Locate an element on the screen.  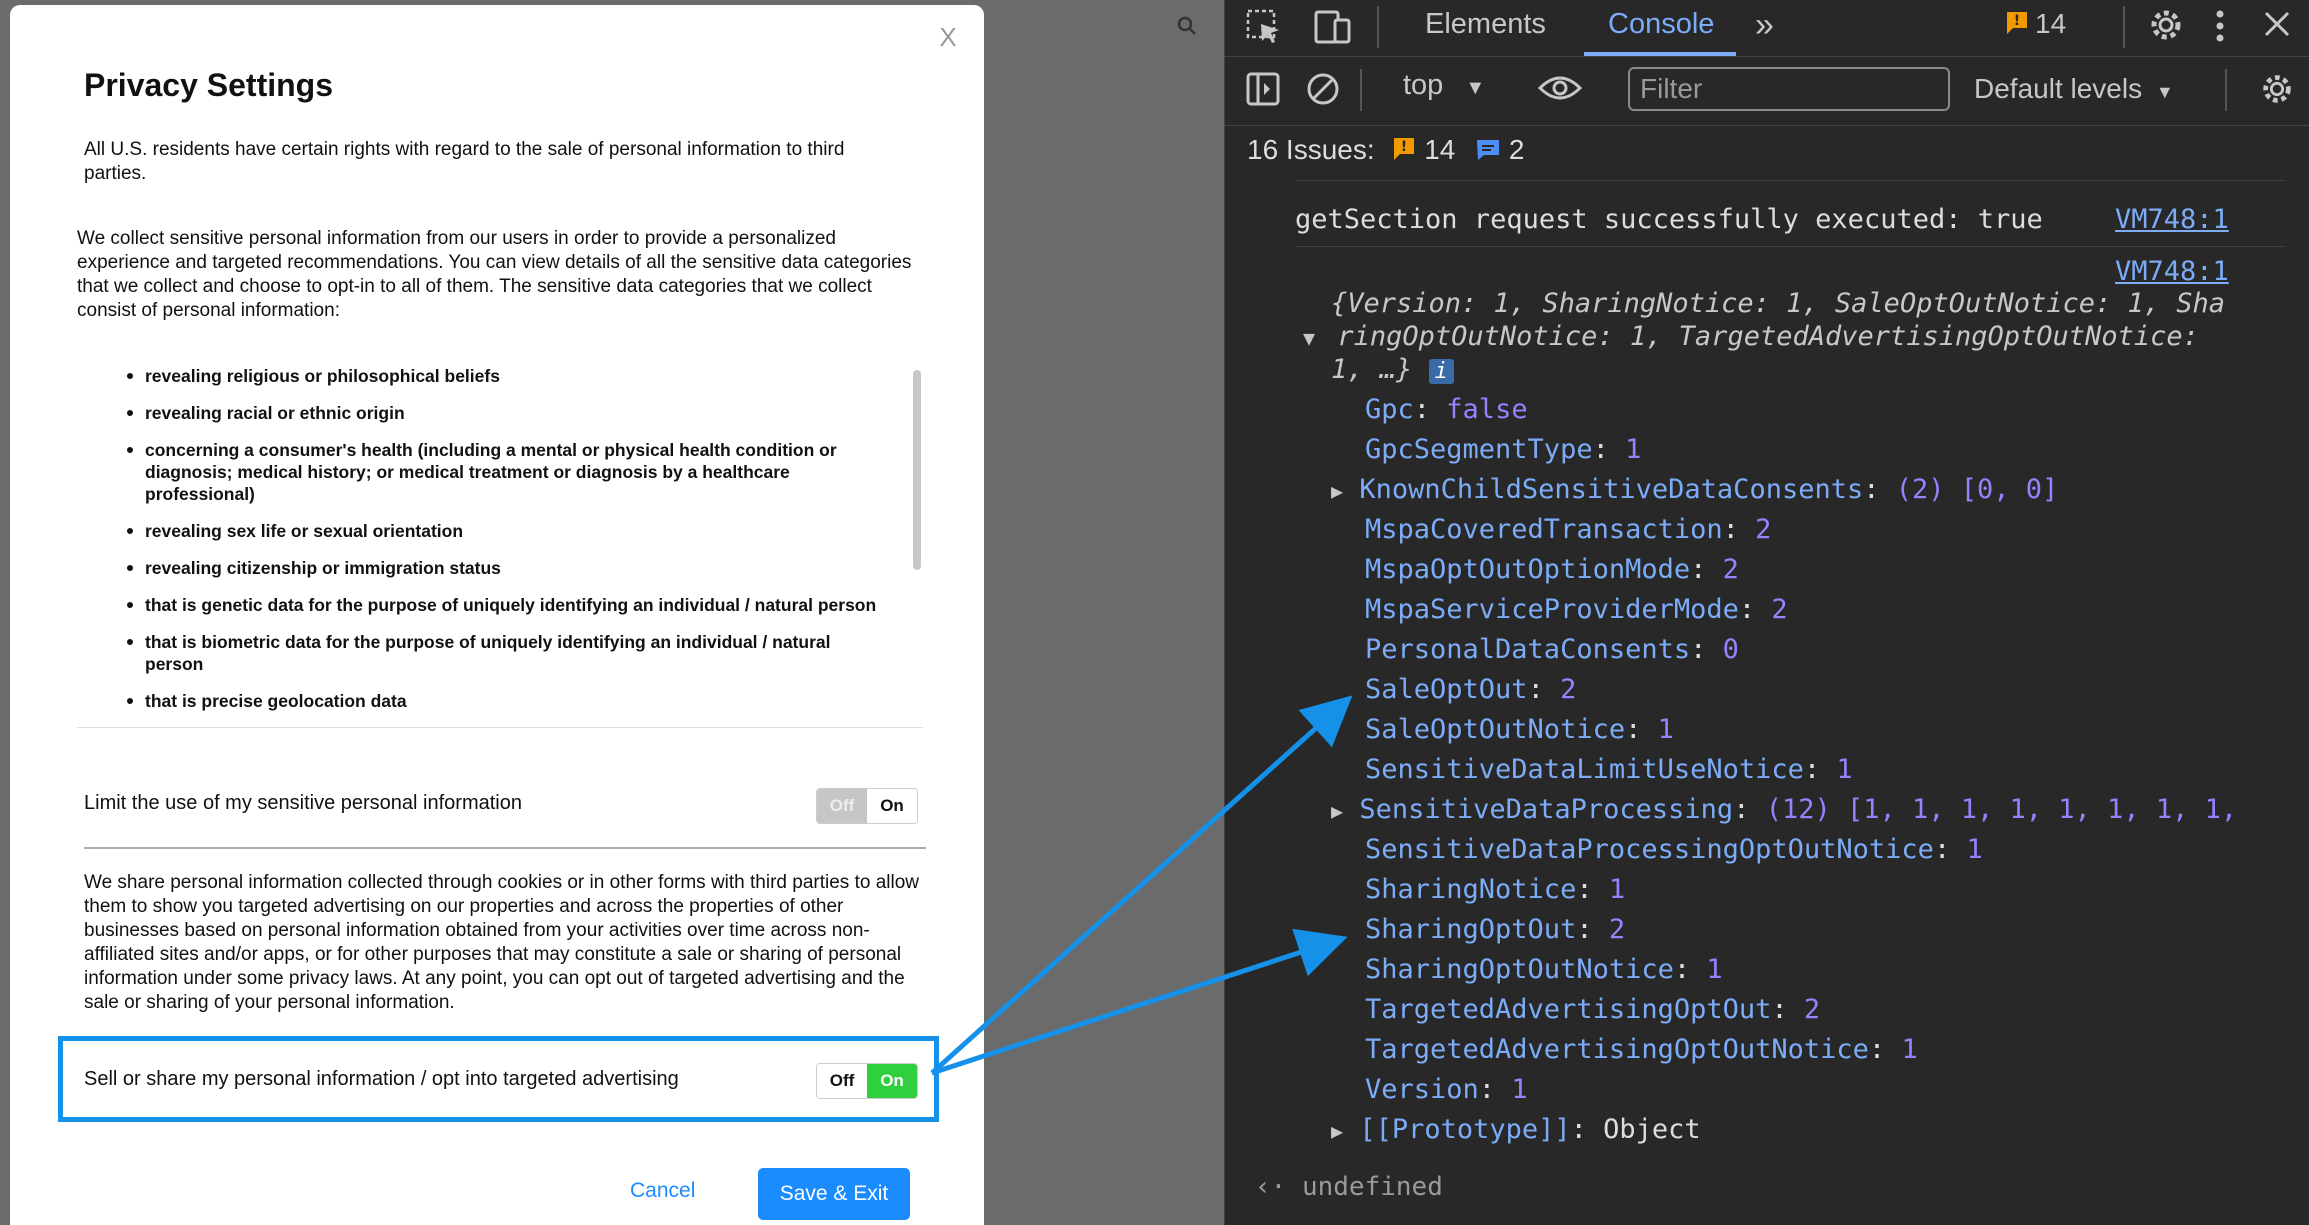
more-options-icon is located at coordinates (2220, 28).